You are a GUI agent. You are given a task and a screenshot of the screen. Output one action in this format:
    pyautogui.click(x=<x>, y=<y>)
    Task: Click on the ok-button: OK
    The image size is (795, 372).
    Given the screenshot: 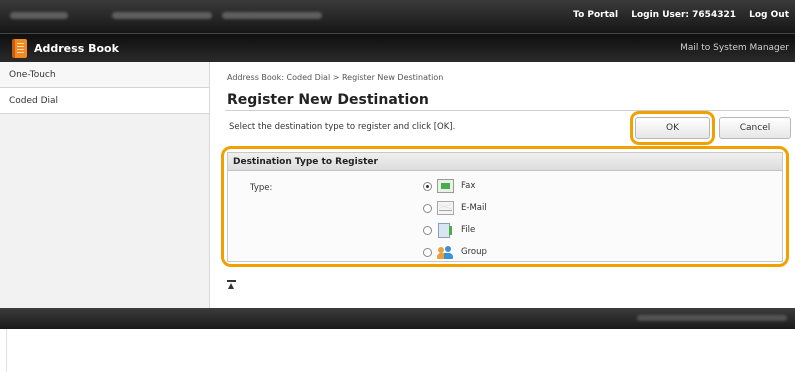 What is the action you would take?
    pyautogui.click(x=672, y=128)
    